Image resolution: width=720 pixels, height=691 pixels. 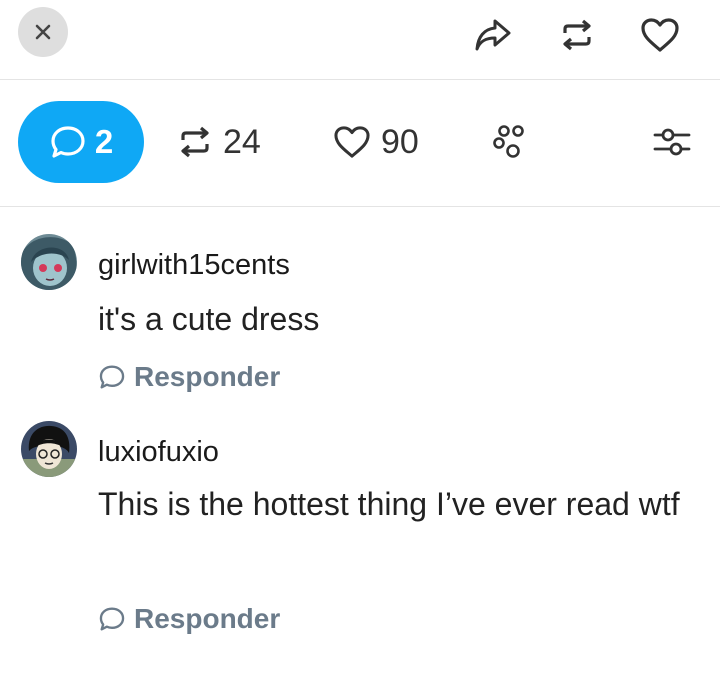 I want to click on sliders-icon, so click(x=672, y=142).